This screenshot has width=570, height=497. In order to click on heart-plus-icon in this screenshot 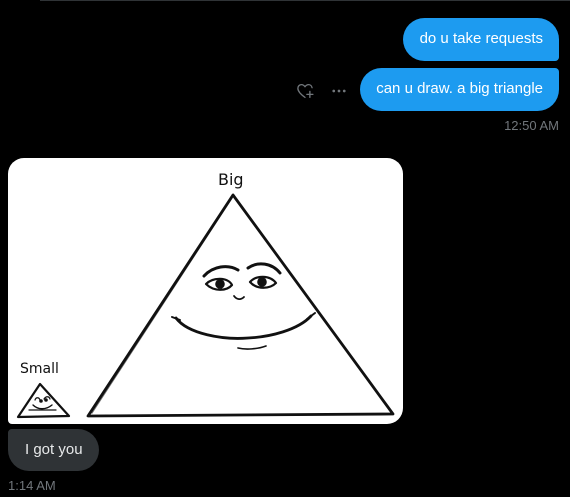, I will do `click(305, 91)`.